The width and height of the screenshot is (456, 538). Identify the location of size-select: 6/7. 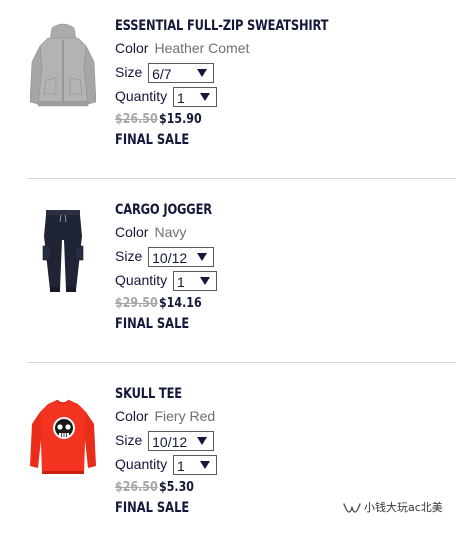
(181, 73).